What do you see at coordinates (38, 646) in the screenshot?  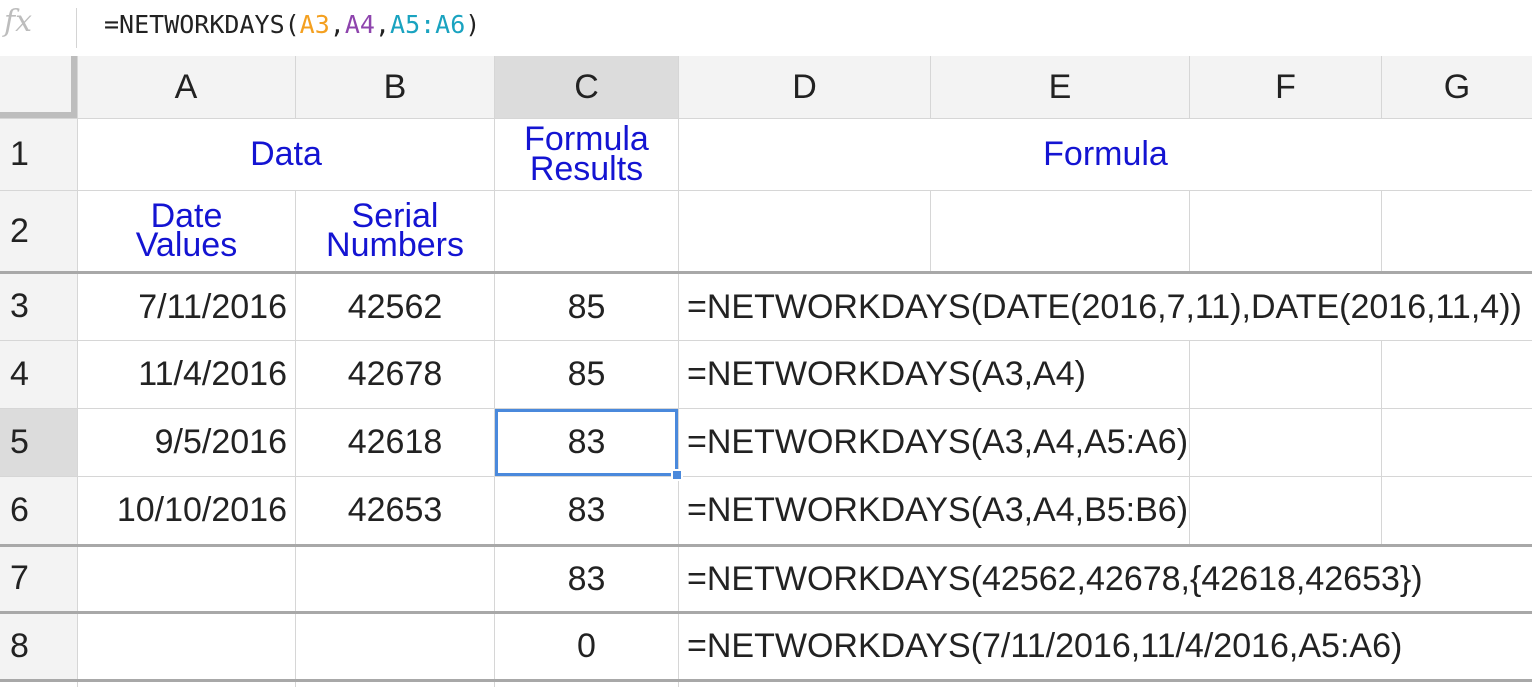 I see `row-header-8: 8` at bounding box center [38, 646].